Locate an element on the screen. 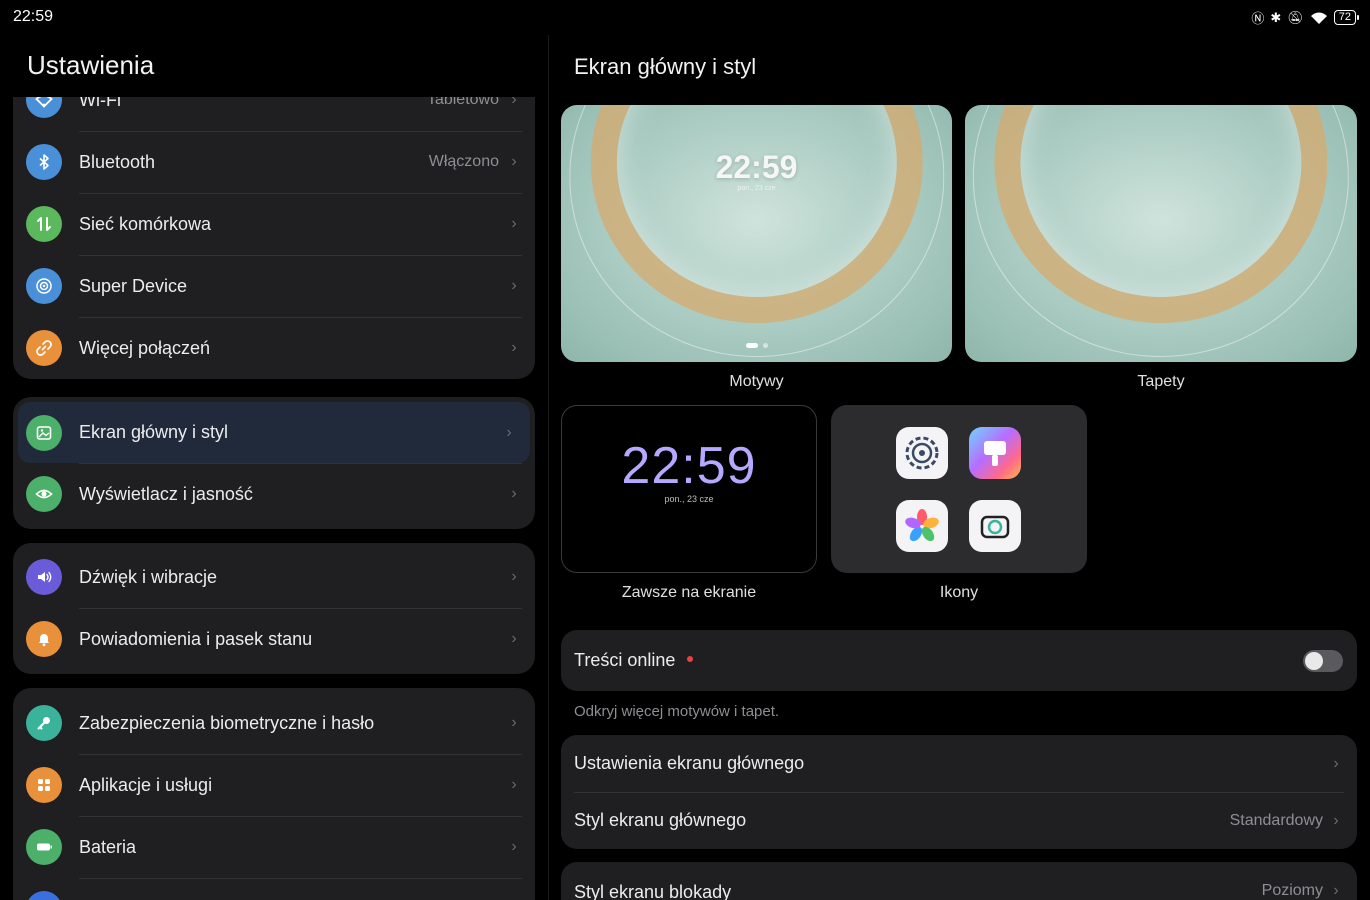 The width and height of the screenshot is (1370, 900). sidebar-item-value: Tabletowo is located at coordinates (462, 102).